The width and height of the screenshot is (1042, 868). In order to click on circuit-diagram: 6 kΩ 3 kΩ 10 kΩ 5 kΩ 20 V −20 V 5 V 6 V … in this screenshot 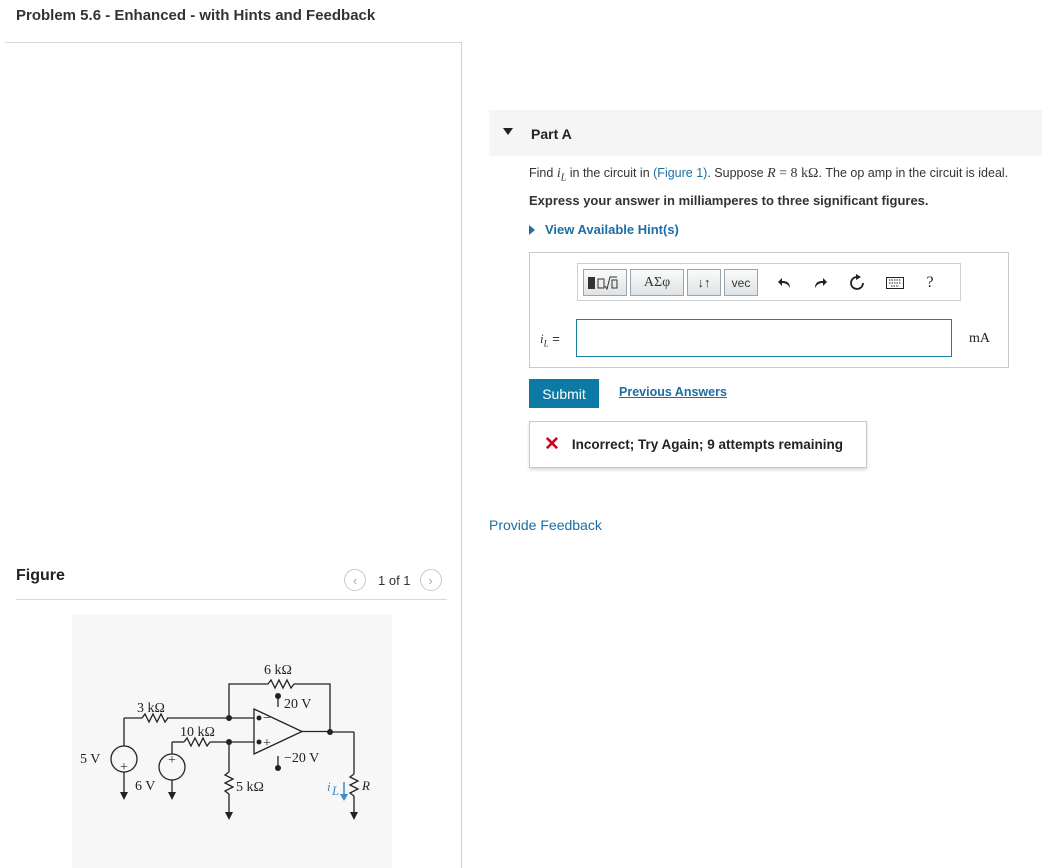, I will do `click(225, 741)`.